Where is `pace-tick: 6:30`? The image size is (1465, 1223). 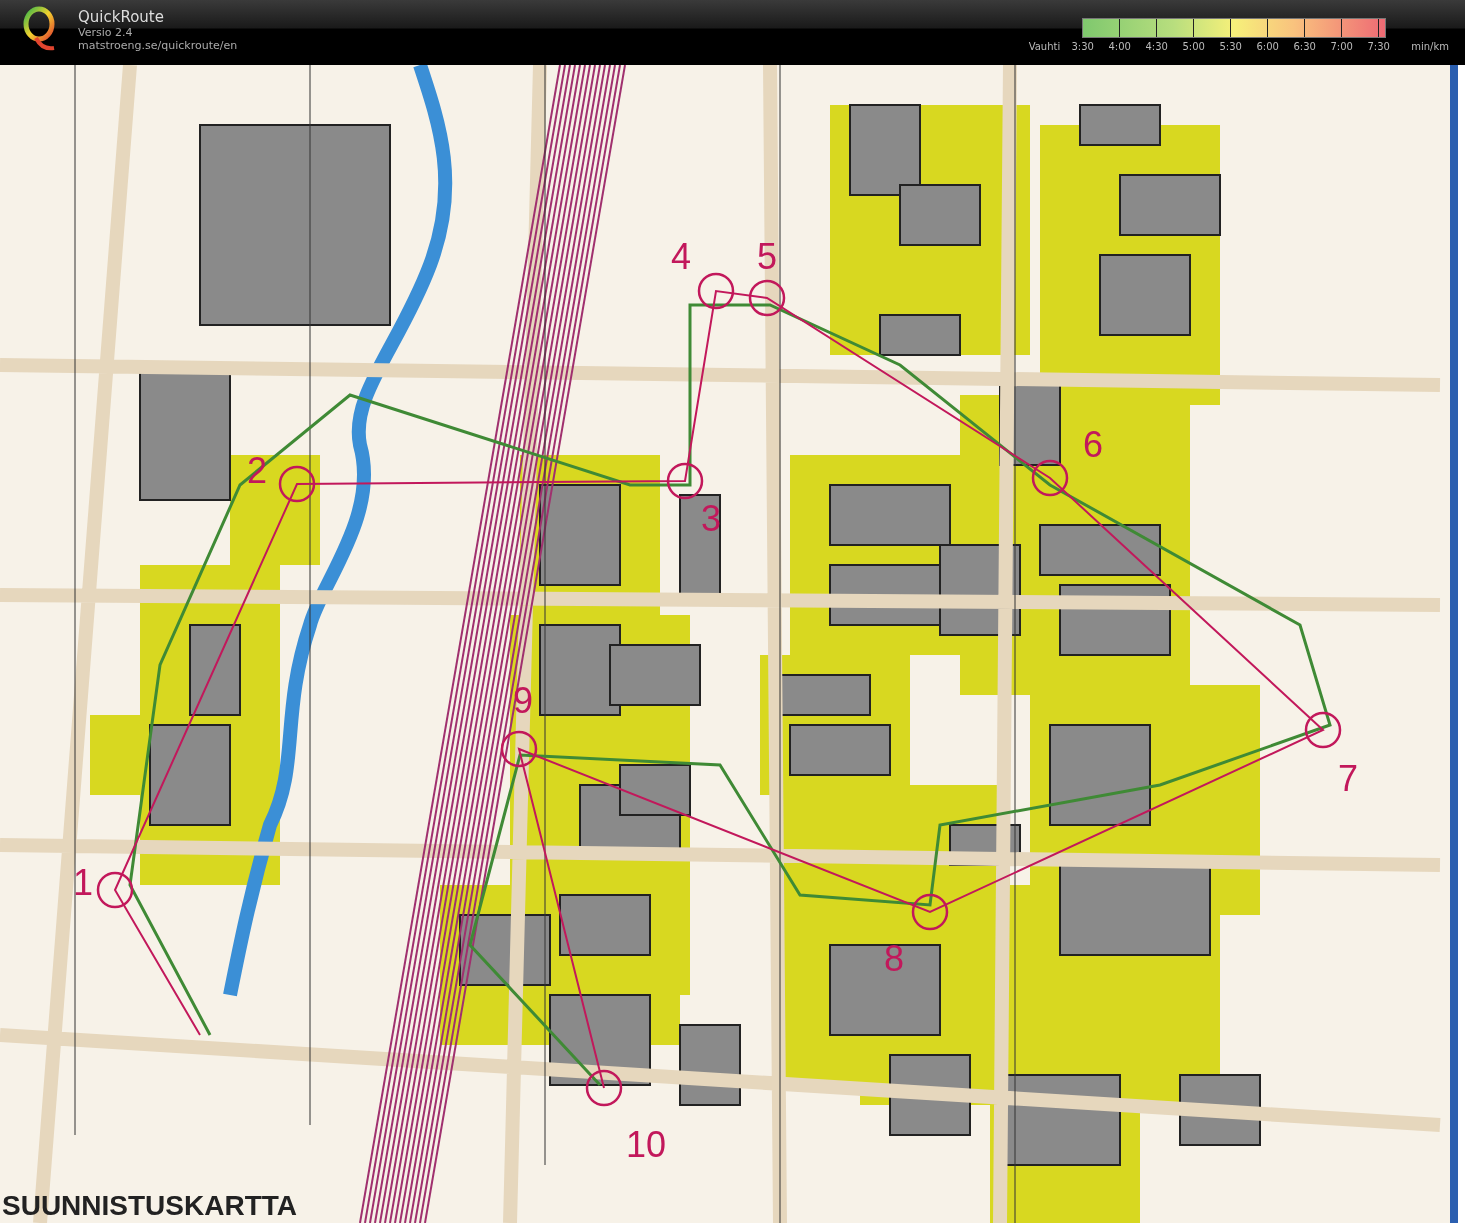 pace-tick: 6:30 is located at coordinates (1304, 46).